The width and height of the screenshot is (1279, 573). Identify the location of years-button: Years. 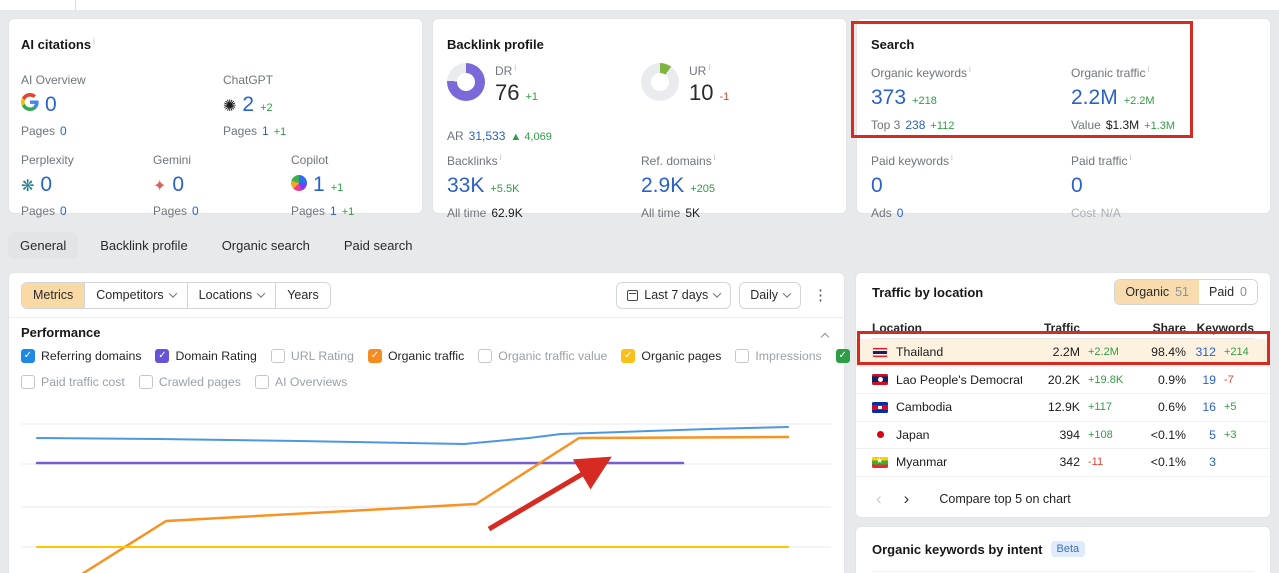
(302, 295).